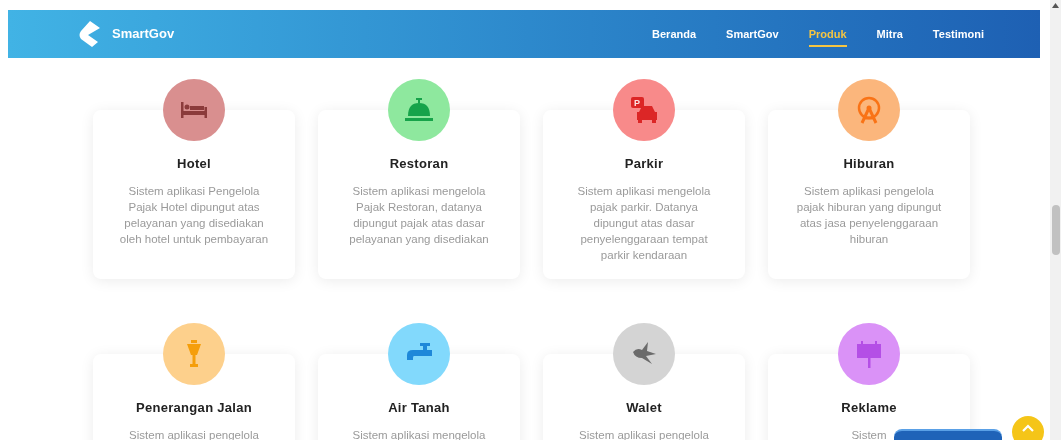 The image size is (1061, 440). I want to click on product-title: Hotel, so click(194, 164).